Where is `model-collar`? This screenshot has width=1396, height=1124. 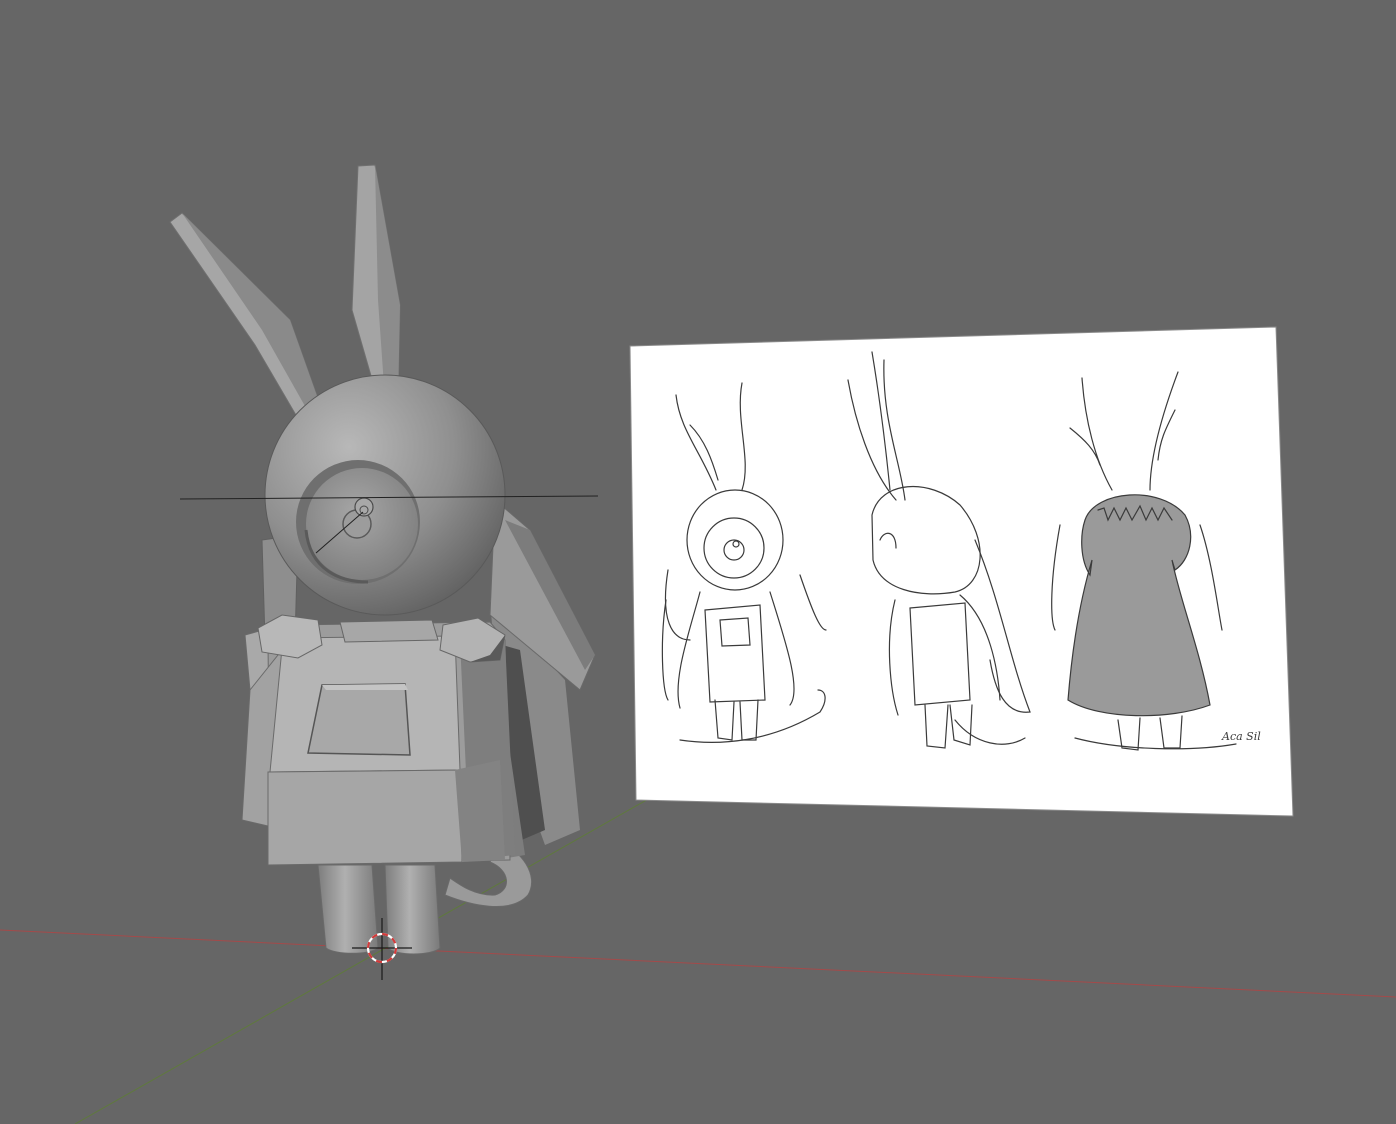
model-collar is located at coordinates (389, 631).